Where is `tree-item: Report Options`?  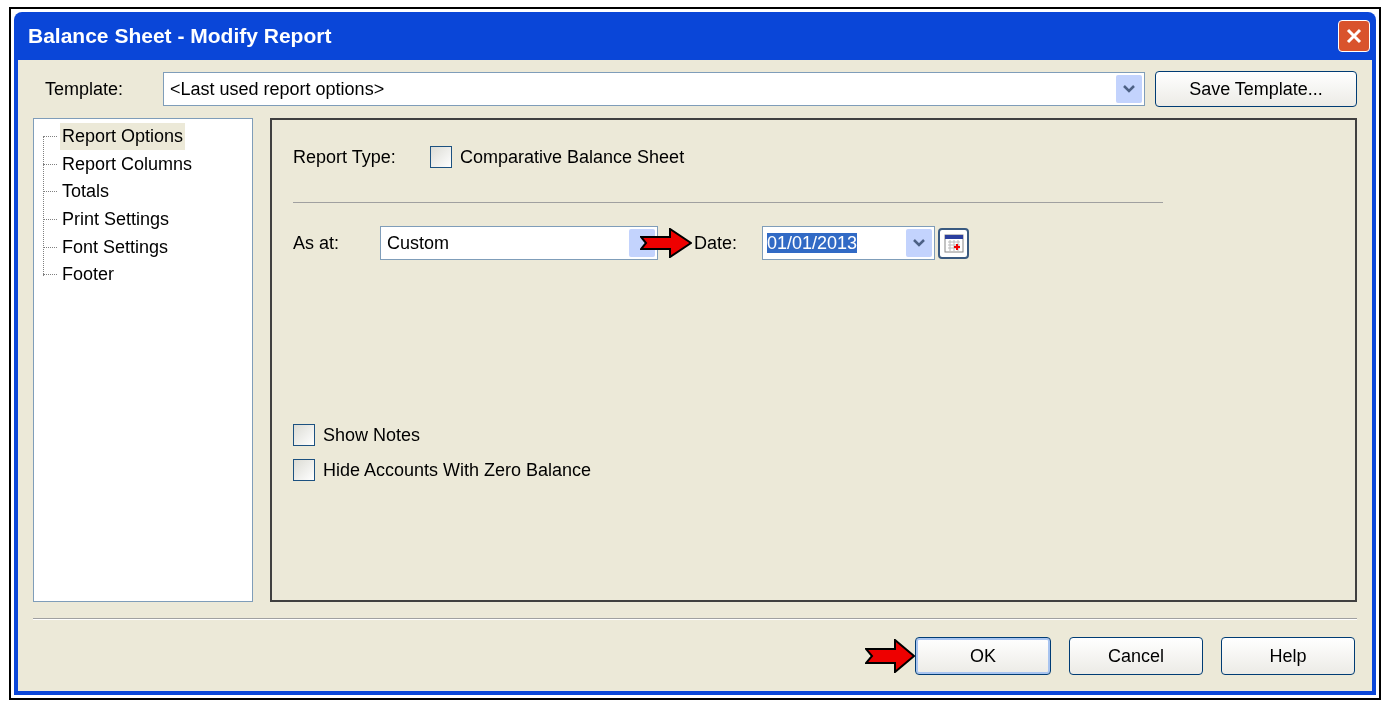
tree-item: Report Options is located at coordinates (123, 137).